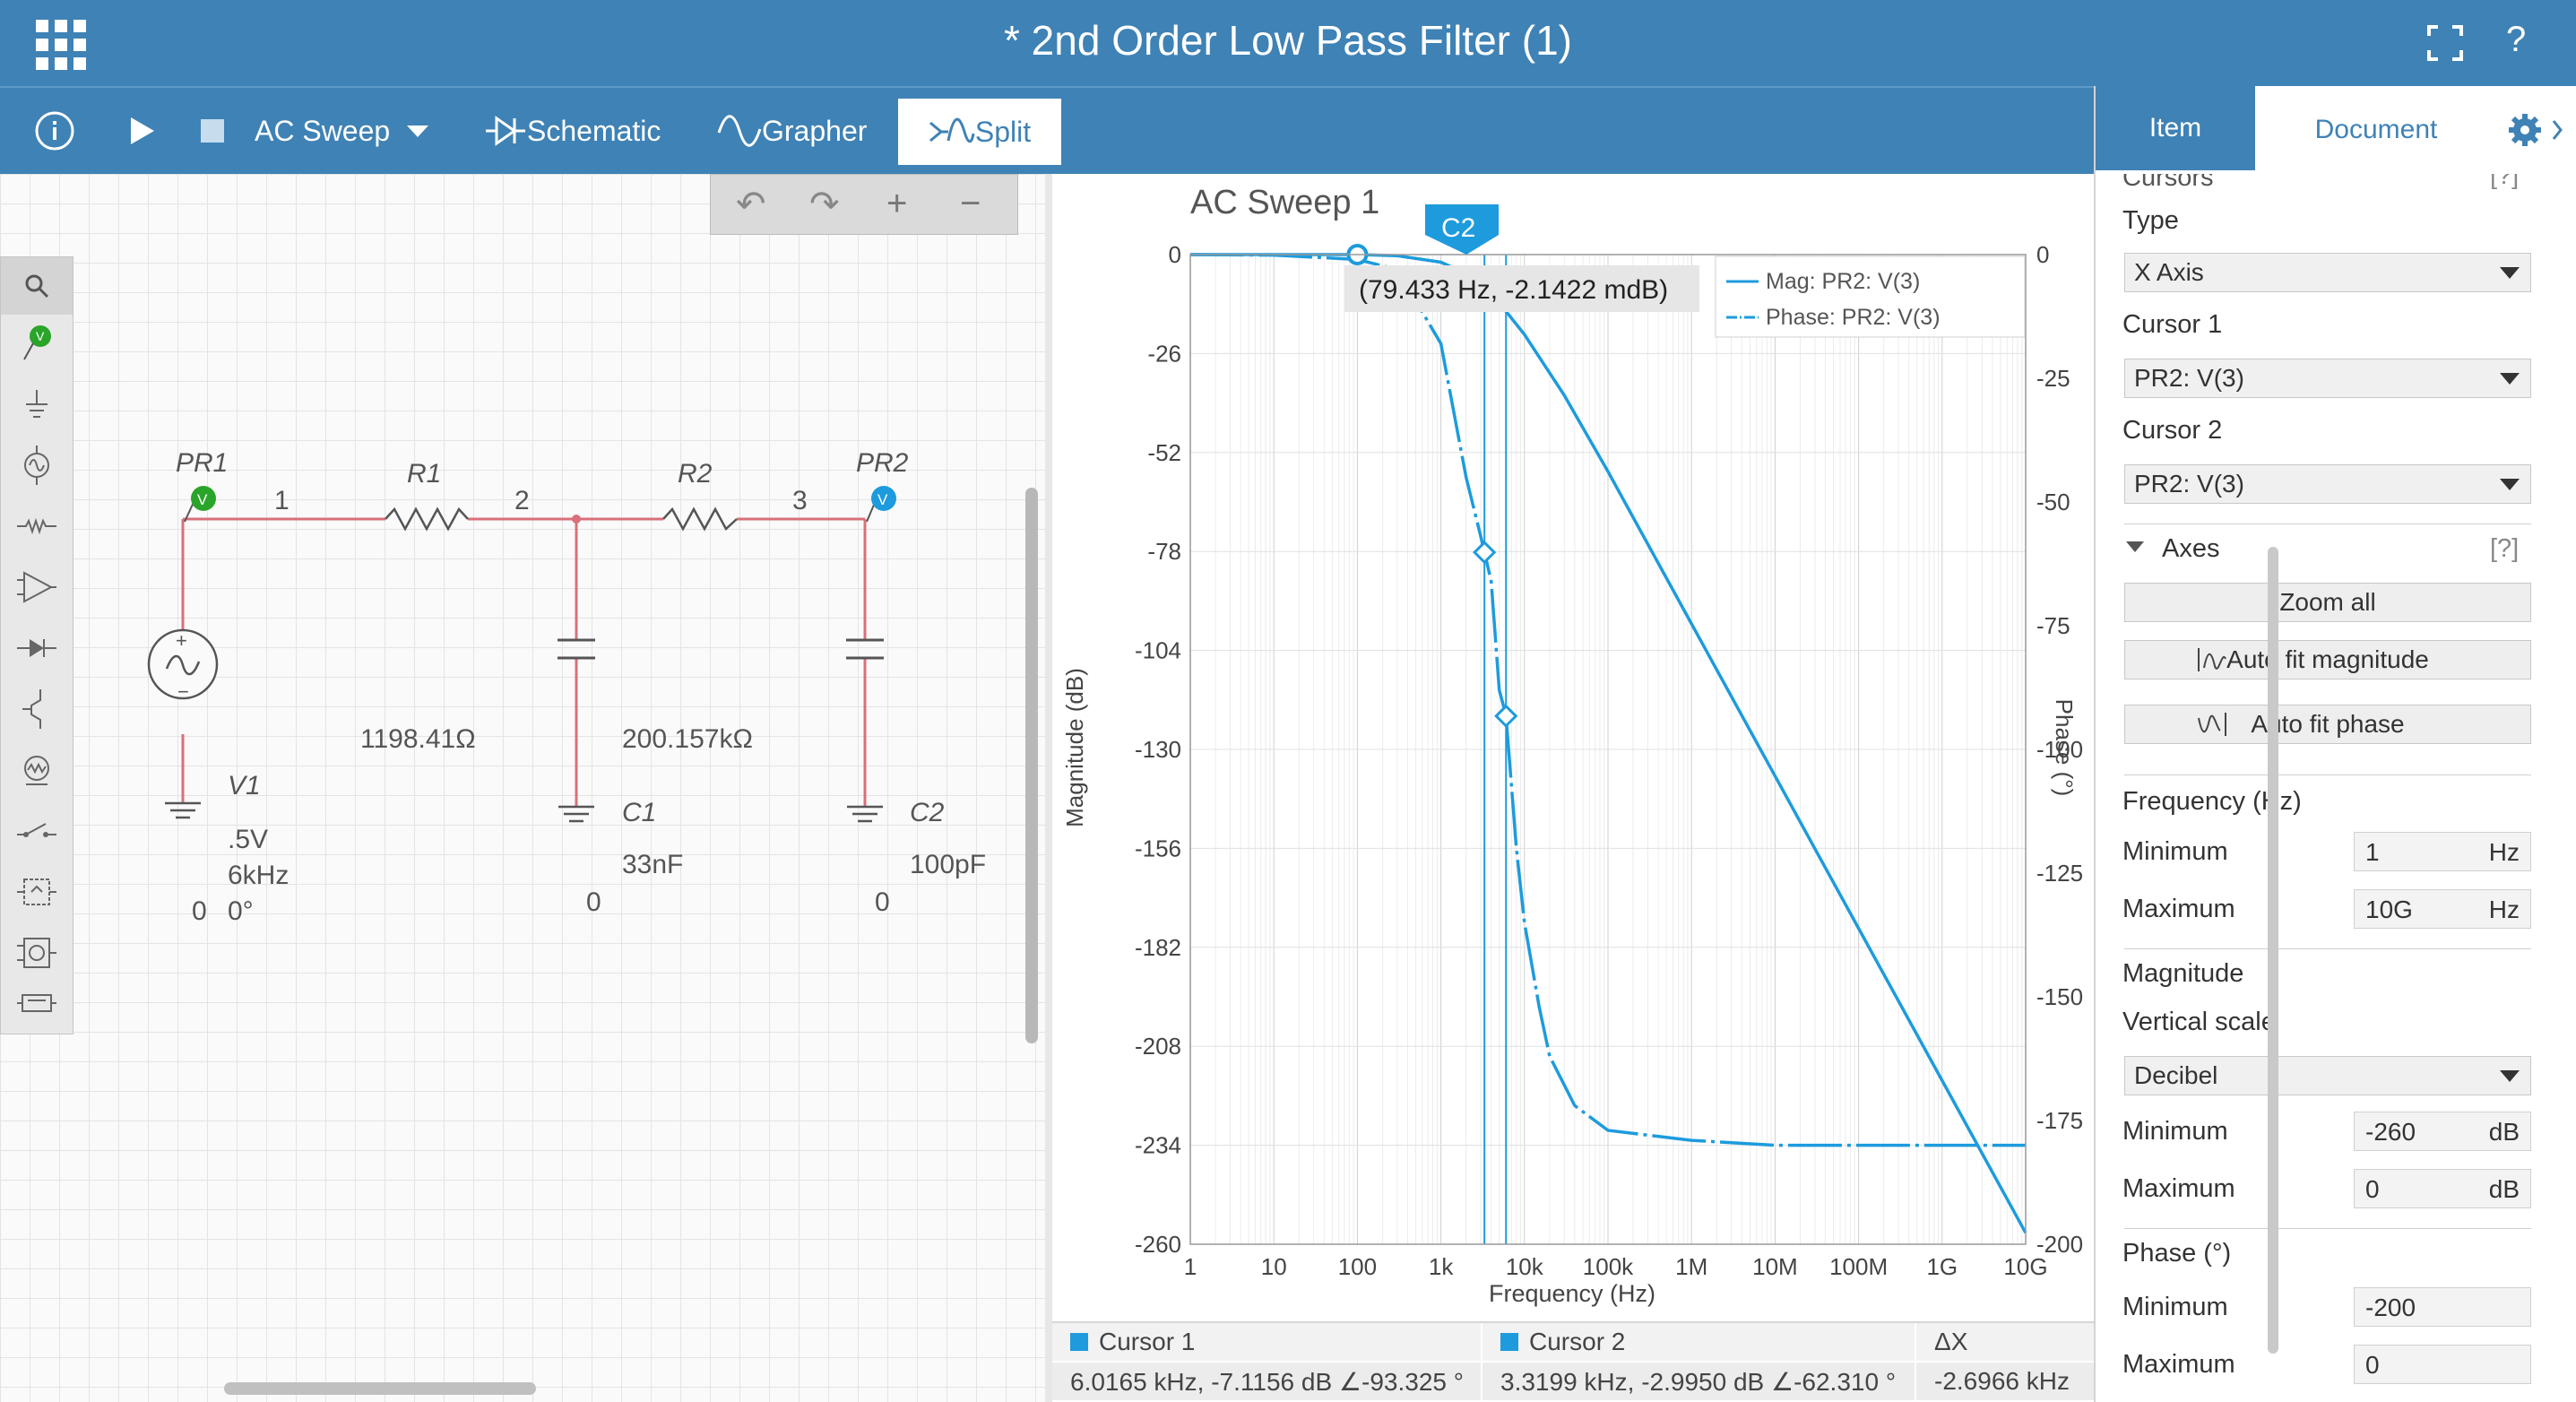 The height and width of the screenshot is (1402, 2576). What do you see at coordinates (2504, 910) in the screenshot?
I see `frequency-unit: Hz` at bounding box center [2504, 910].